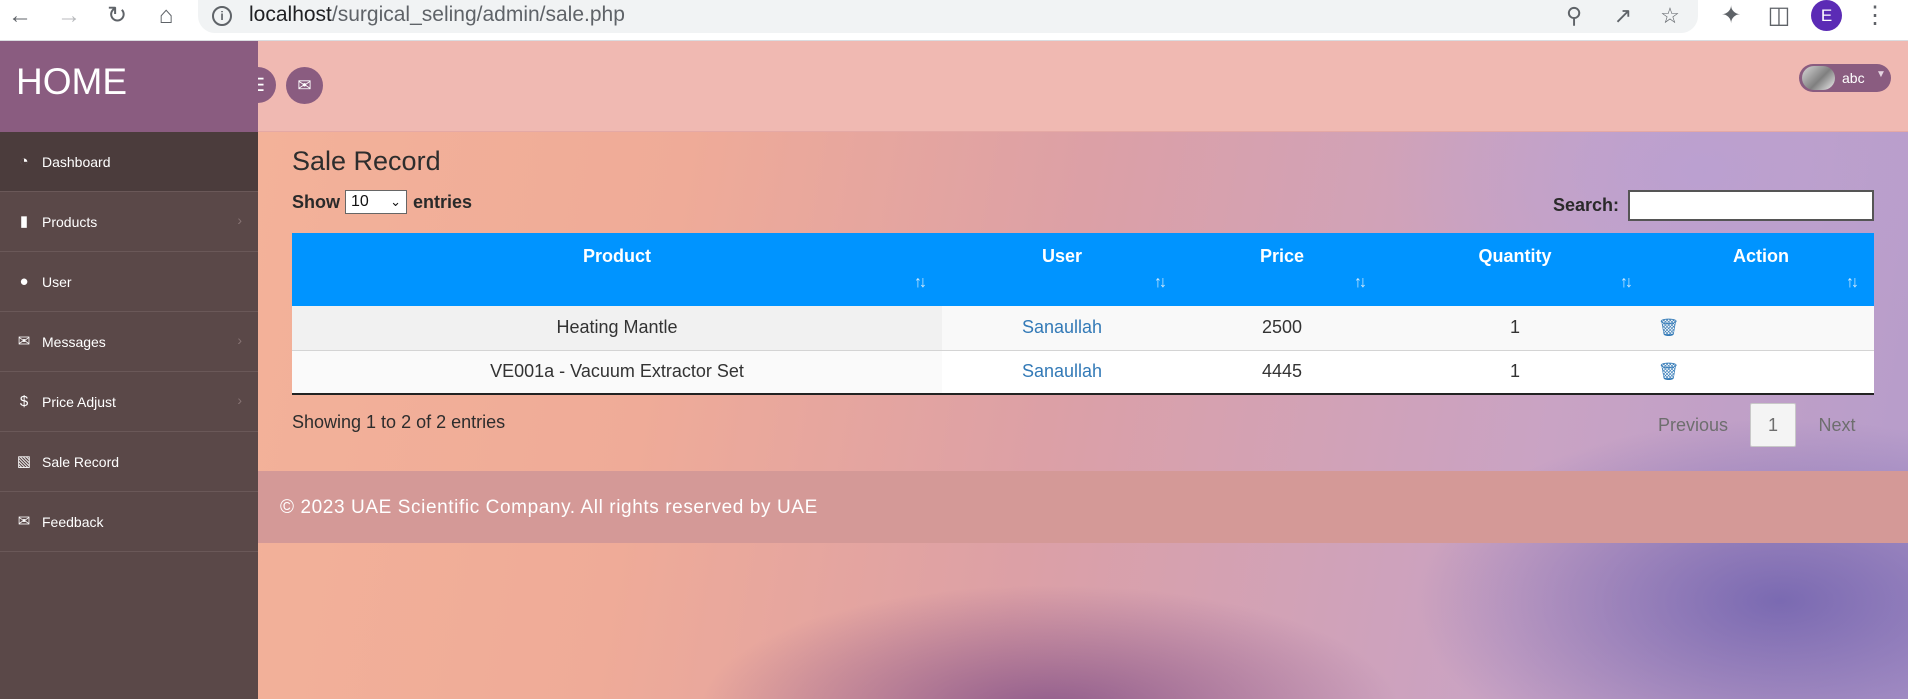 The image size is (1908, 699). I want to click on url-path: /surgical_seling/admin/sale.php, so click(478, 14).